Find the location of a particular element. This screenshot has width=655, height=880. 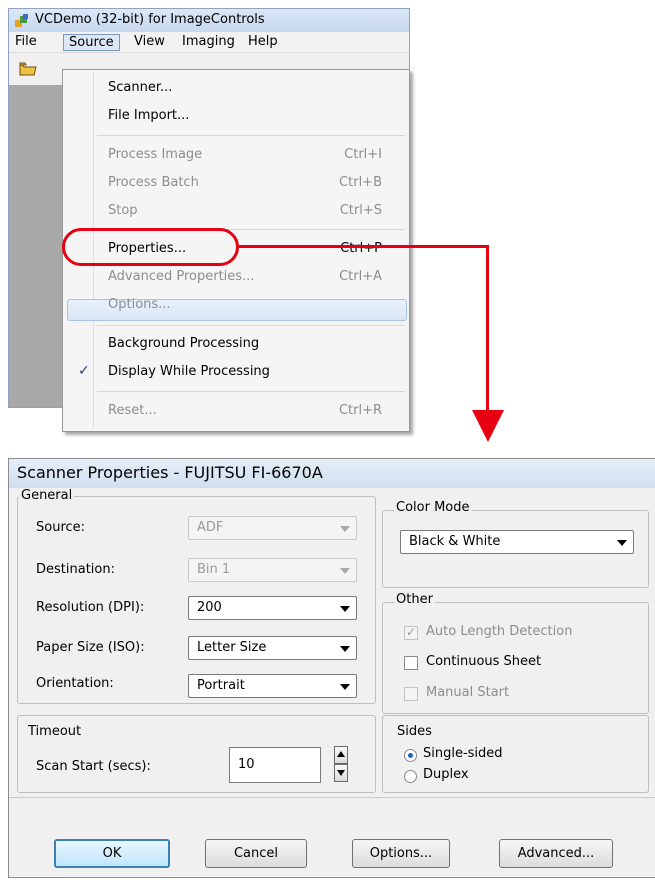

sides-legend: Sides is located at coordinates (414, 731).